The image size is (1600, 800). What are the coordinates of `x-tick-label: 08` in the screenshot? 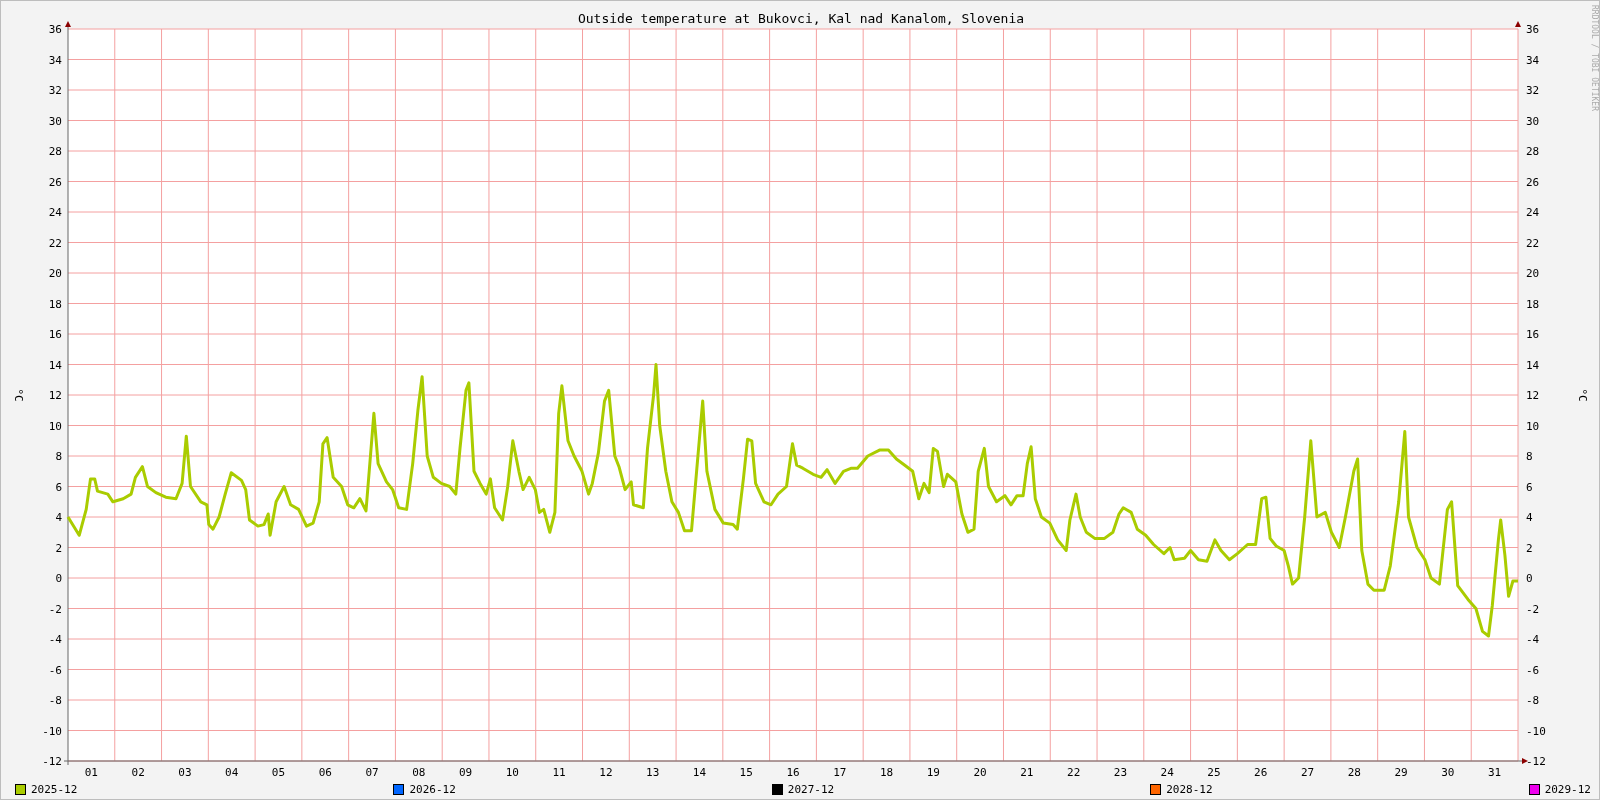 It's located at (419, 772).